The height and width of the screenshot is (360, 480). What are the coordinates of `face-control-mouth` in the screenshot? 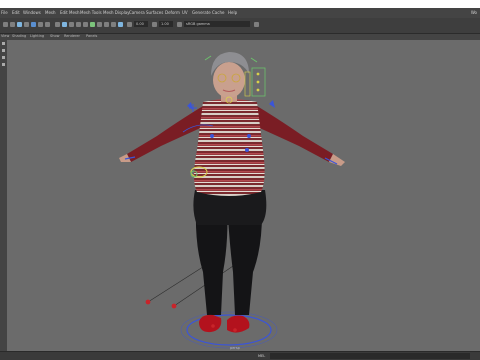 It's located at (258, 90).